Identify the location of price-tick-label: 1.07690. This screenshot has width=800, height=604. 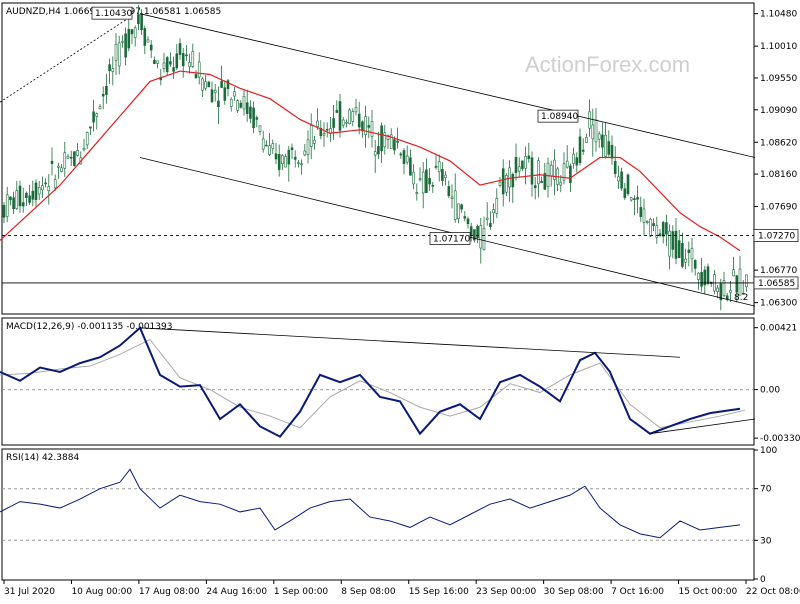
(778, 208).